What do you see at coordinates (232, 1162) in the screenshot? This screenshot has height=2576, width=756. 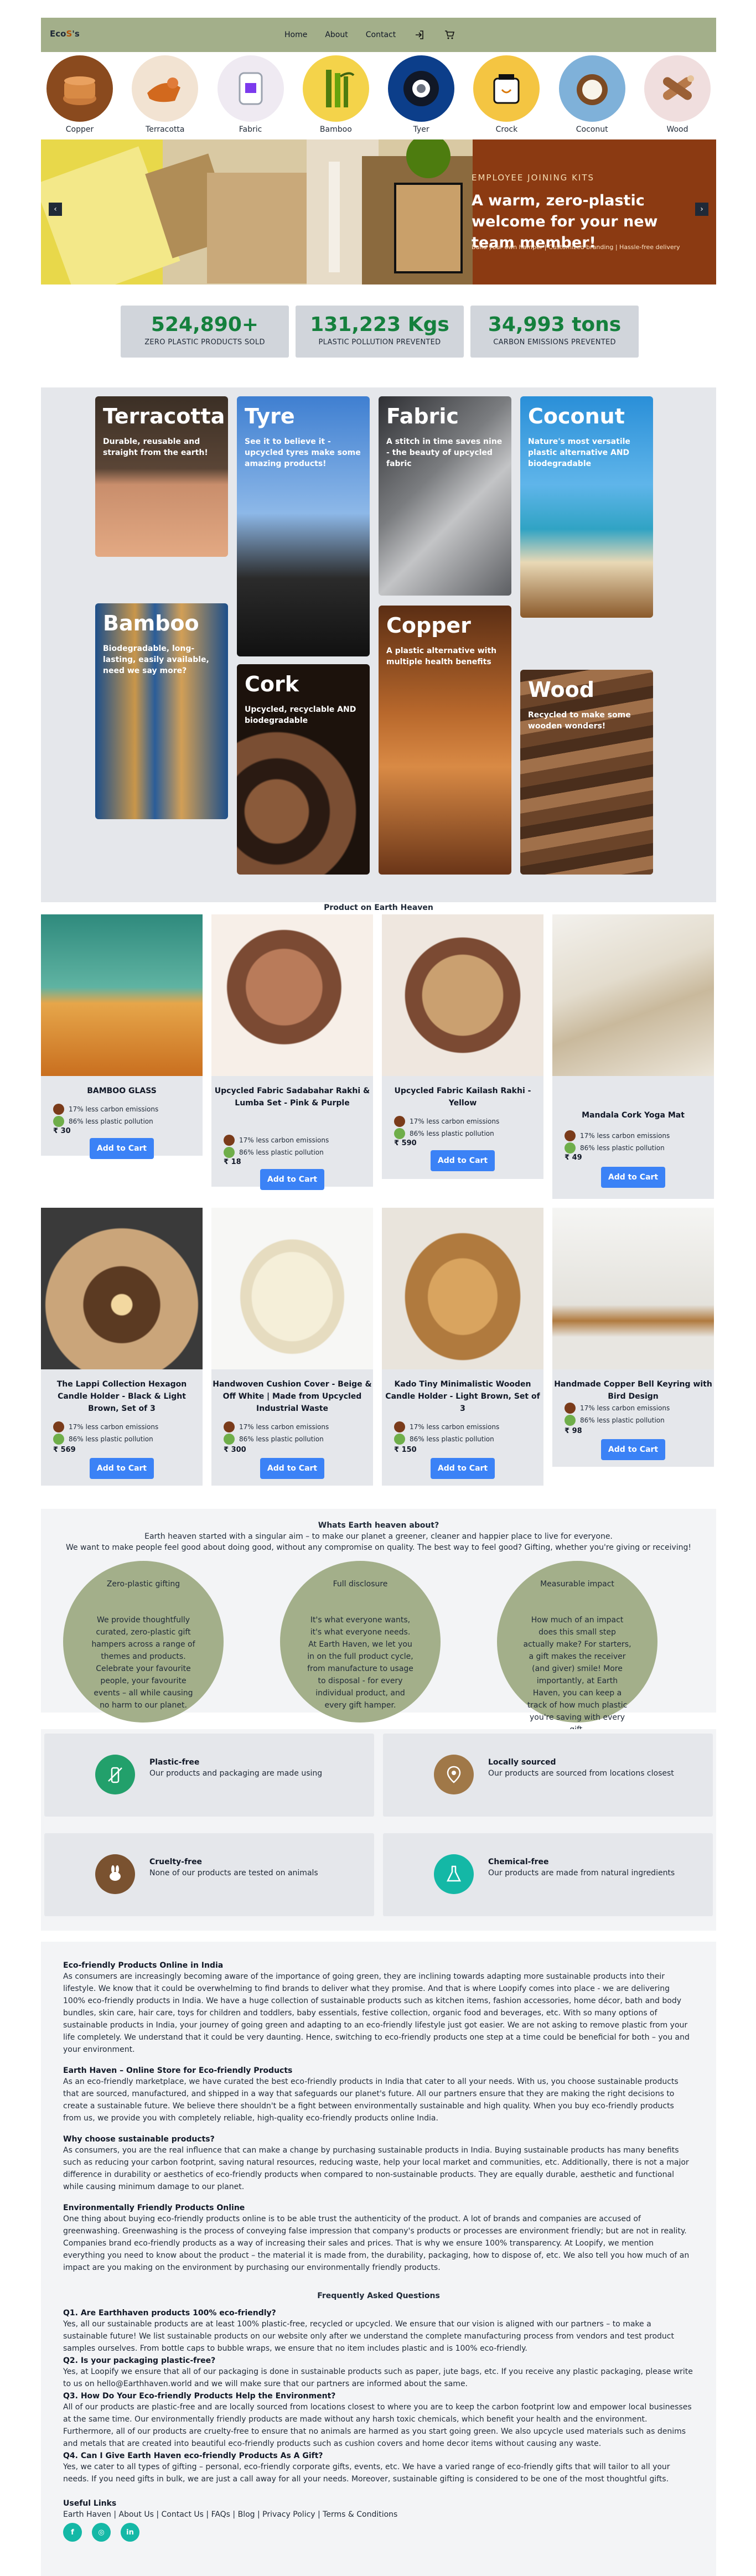 I see `product-price: ₹ 18` at bounding box center [232, 1162].